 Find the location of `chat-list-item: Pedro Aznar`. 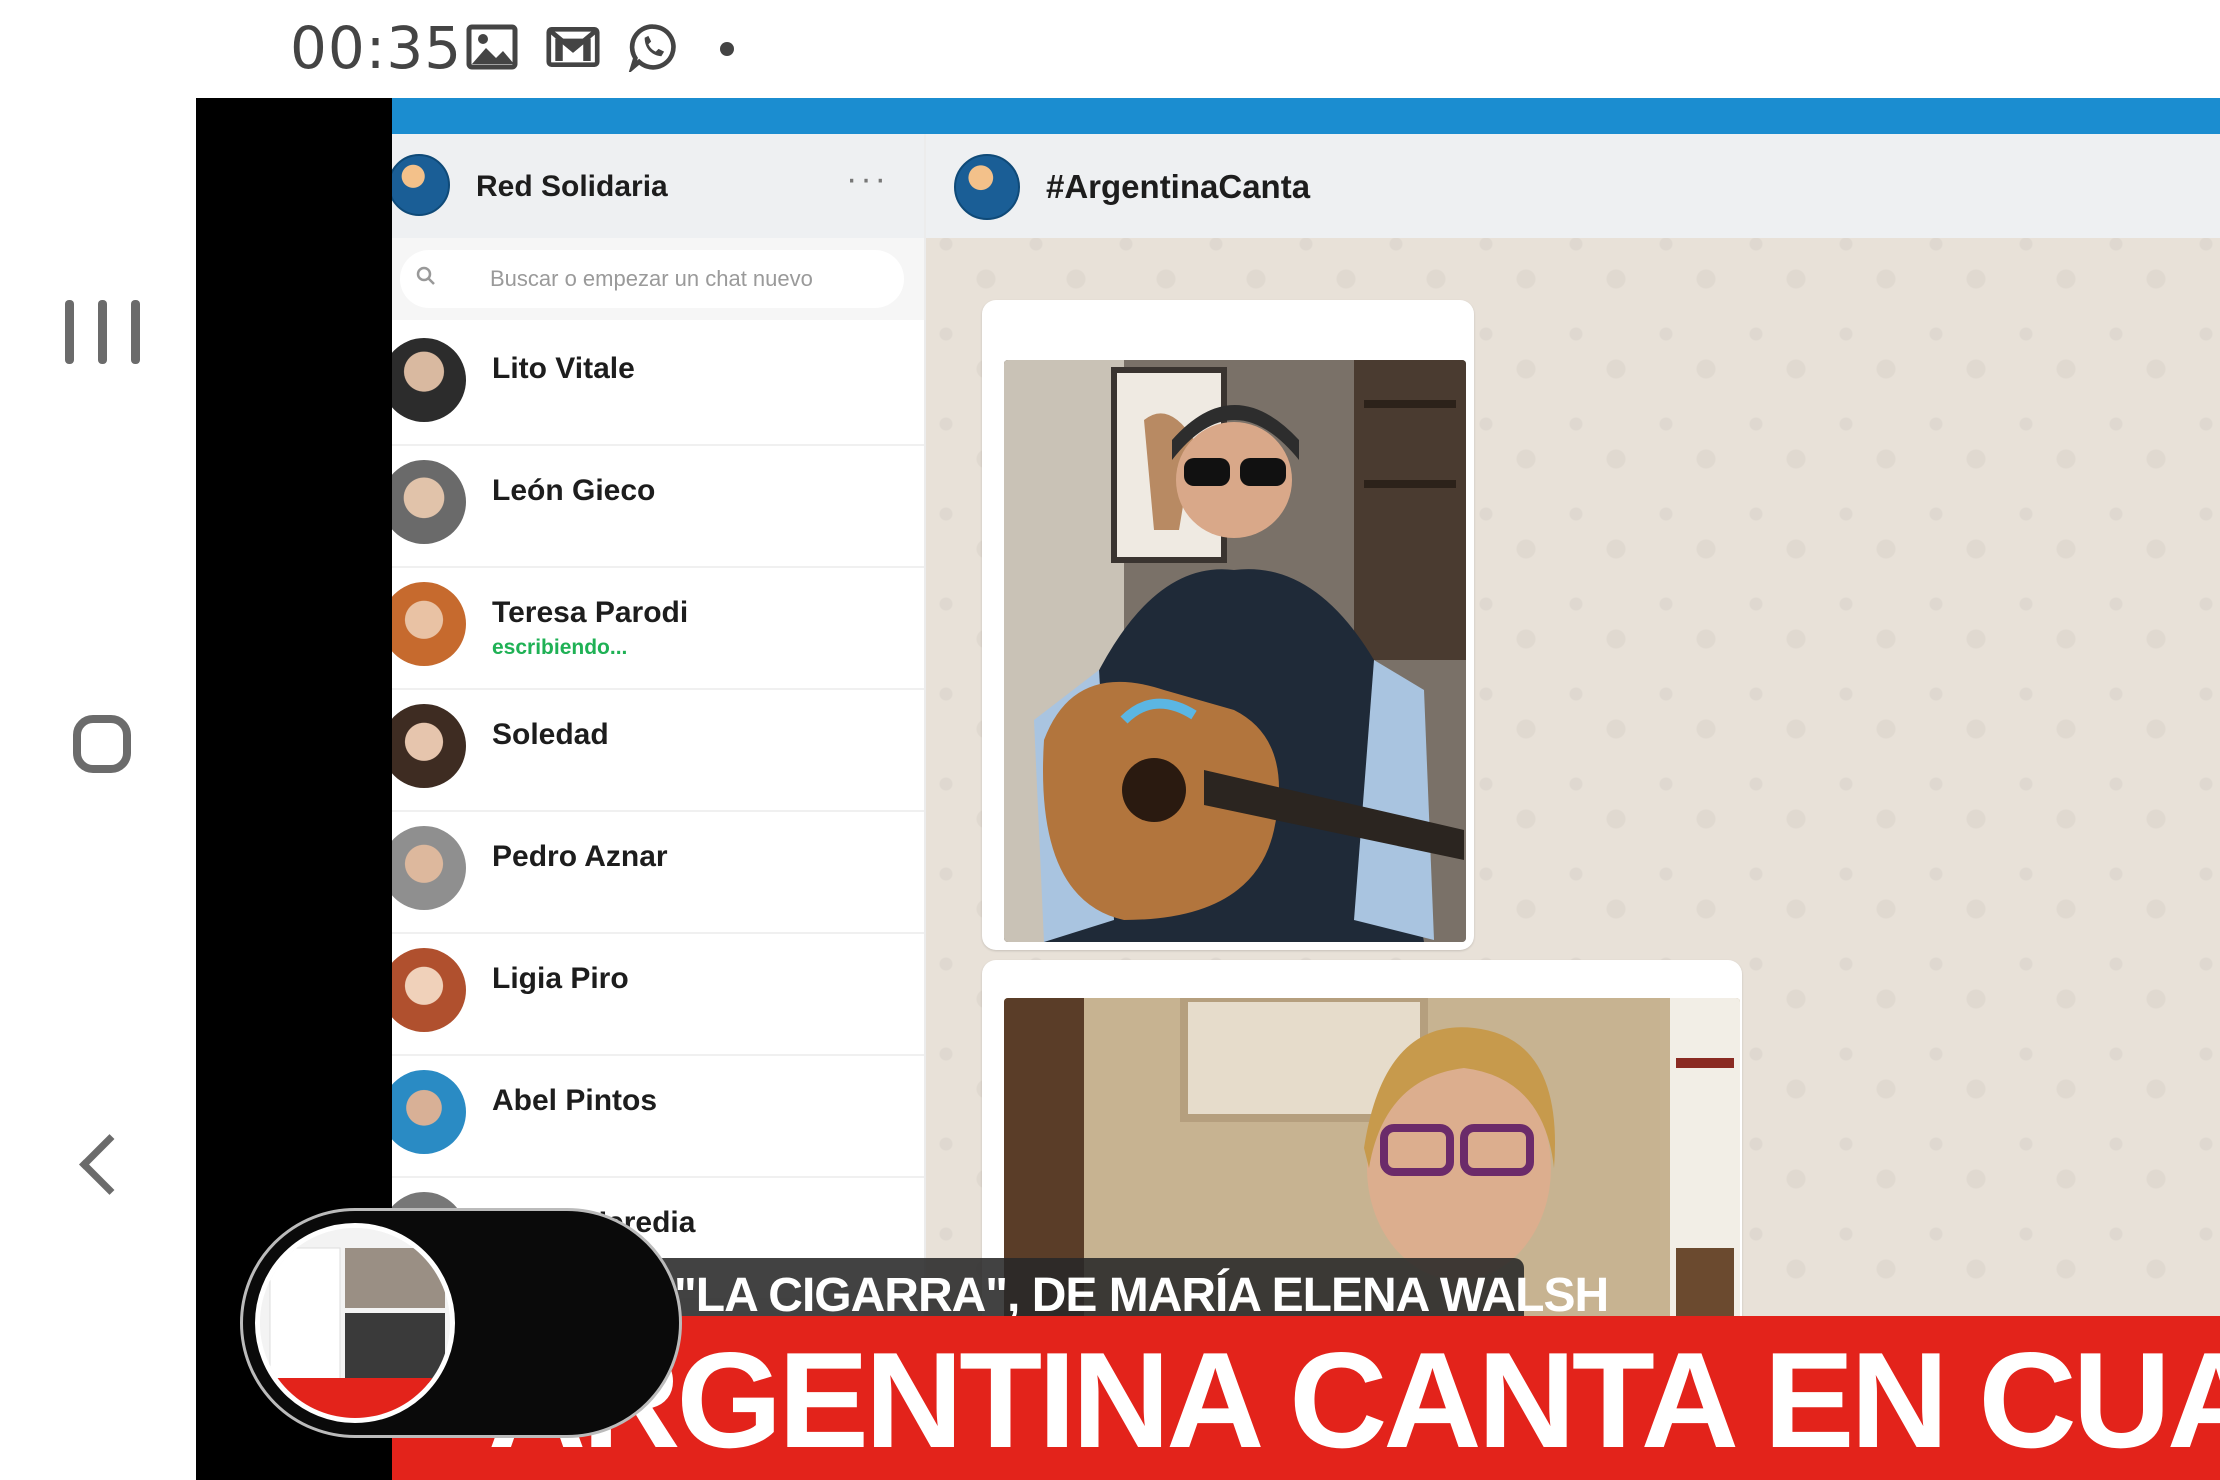

chat-list-item: Pedro Aznar is located at coordinates (658, 873).